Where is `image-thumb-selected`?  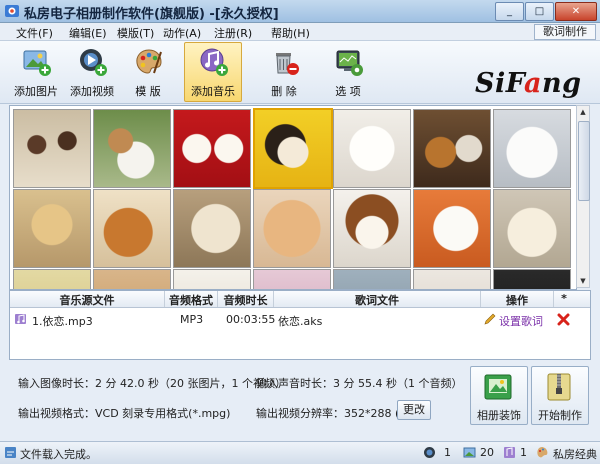
image-thumb-selected is located at coordinates (293, 148).